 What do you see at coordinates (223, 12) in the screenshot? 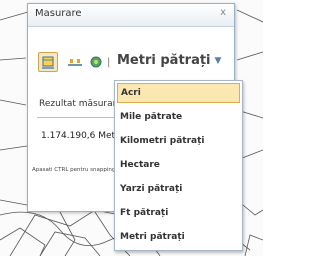
I see `close-icon: x` at bounding box center [223, 12].